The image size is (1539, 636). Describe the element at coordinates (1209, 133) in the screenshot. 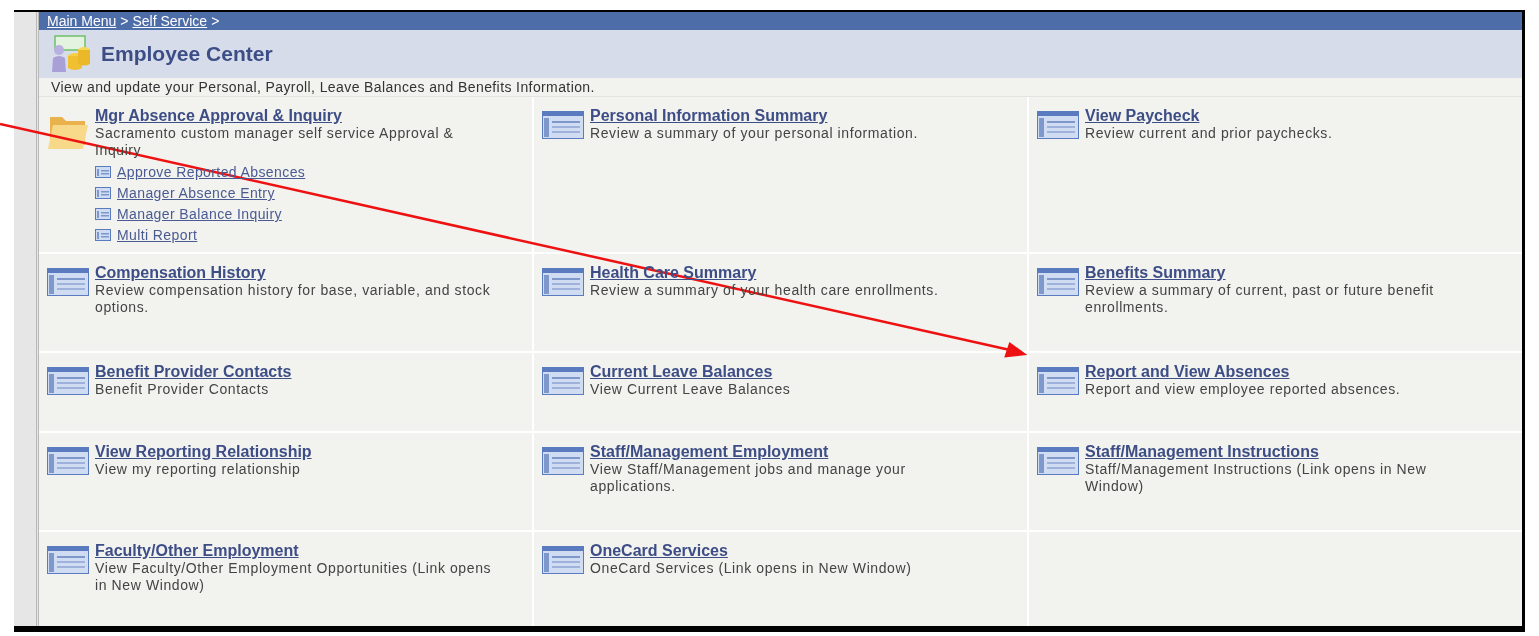

I see `tile-description: Review current and prior paychecks.` at that location.